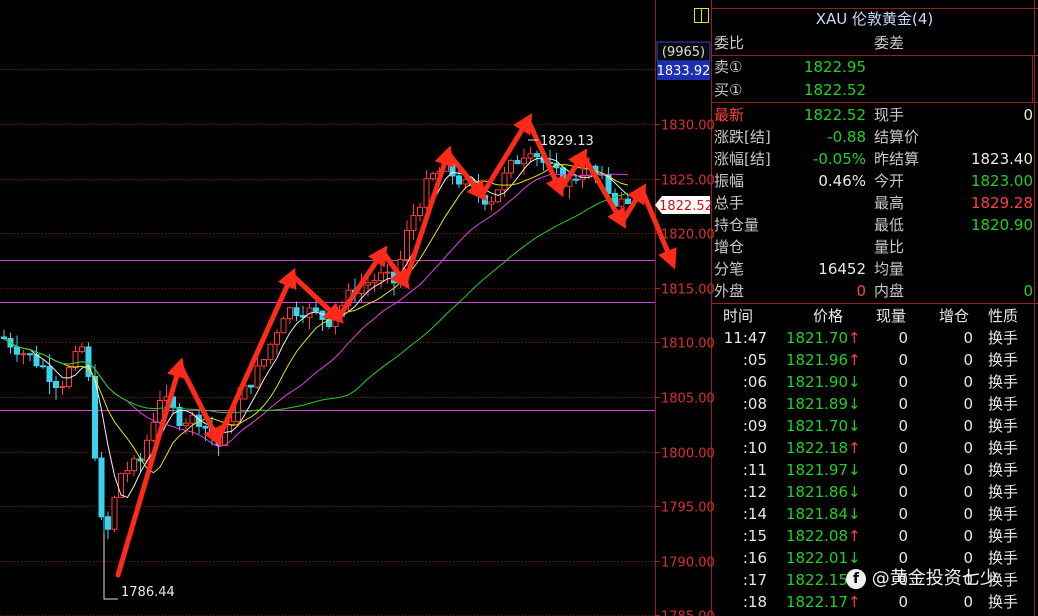 The image size is (1038, 616). I want to click on stat-label: 增仓, so click(729, 247).